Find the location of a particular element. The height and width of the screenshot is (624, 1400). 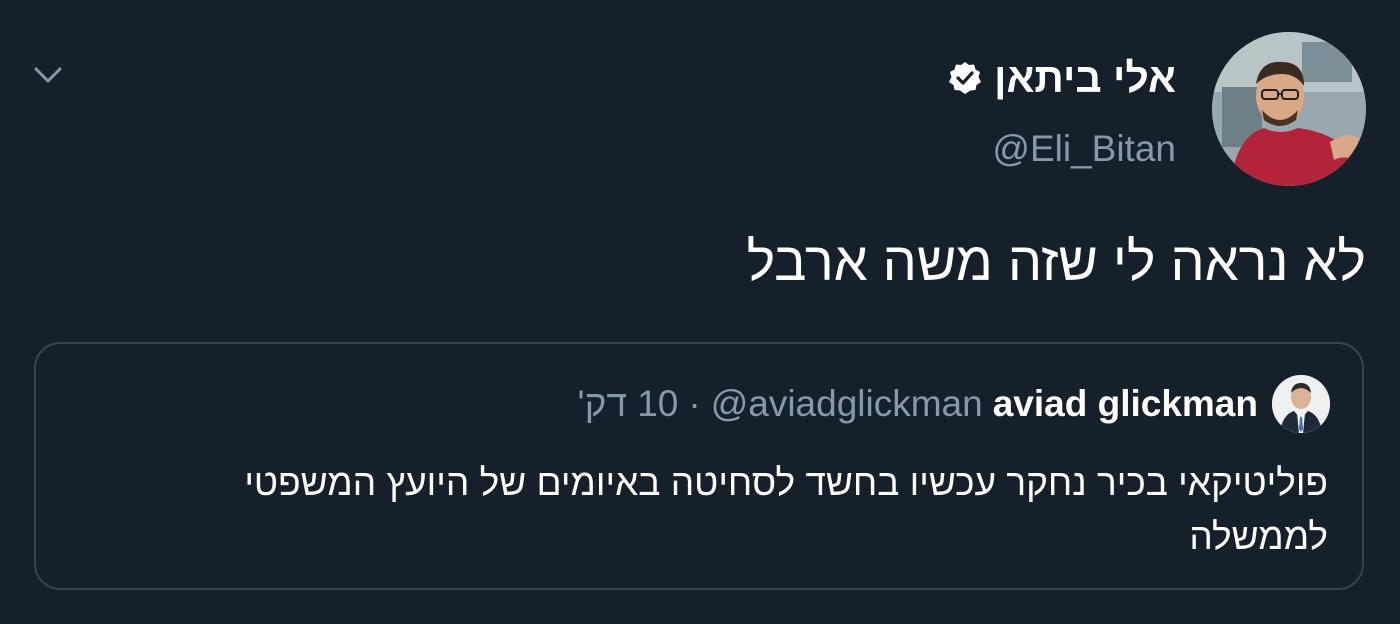

author-block: אלי ביתאן @Eli_Bitan is located at coordinates (1062, 113).